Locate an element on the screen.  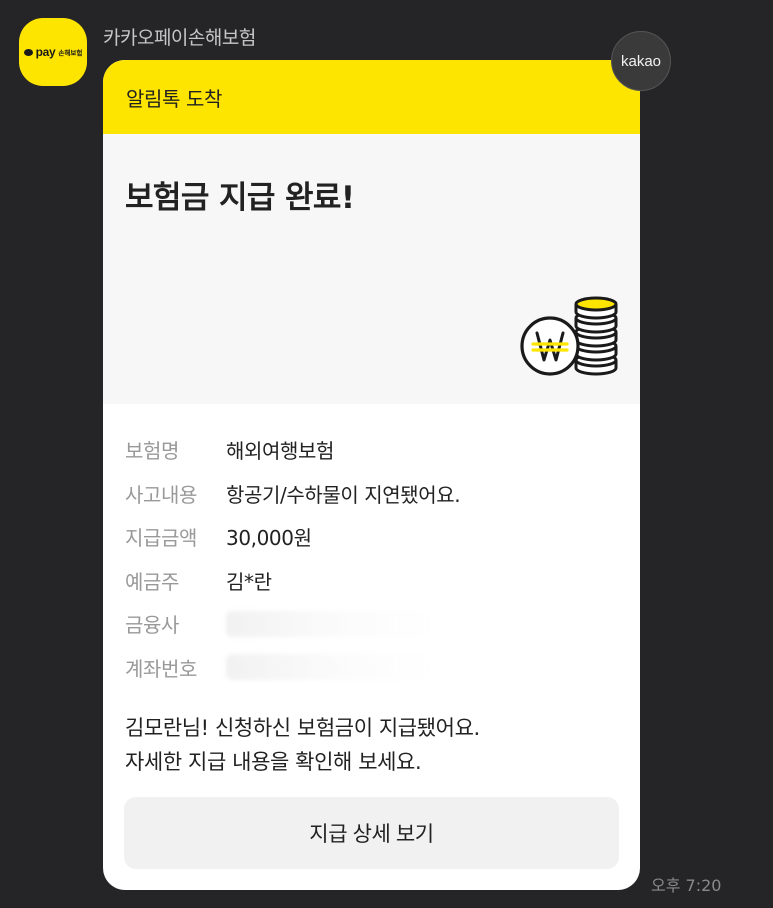
detail-label: 금융사 is located at coordinates (152, 625).